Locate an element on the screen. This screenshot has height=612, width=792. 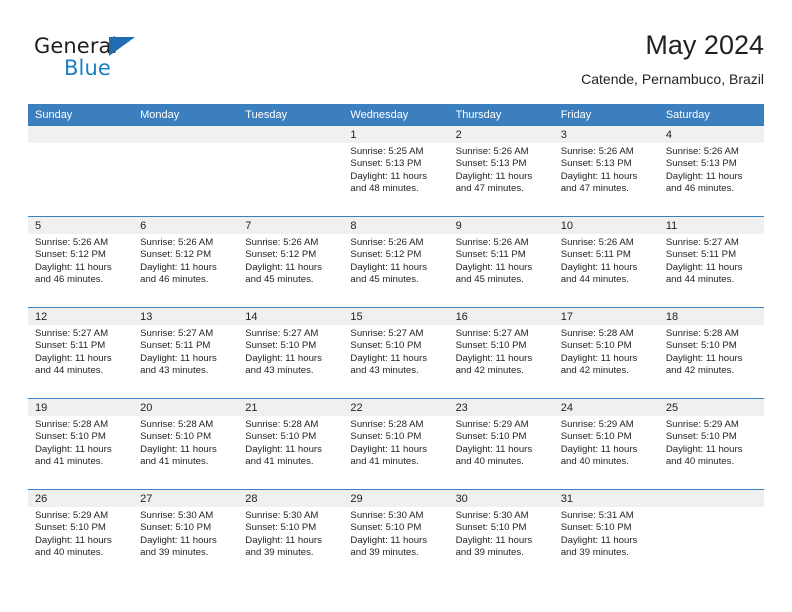
day-number: 28 is located at coordinates (291, 498).